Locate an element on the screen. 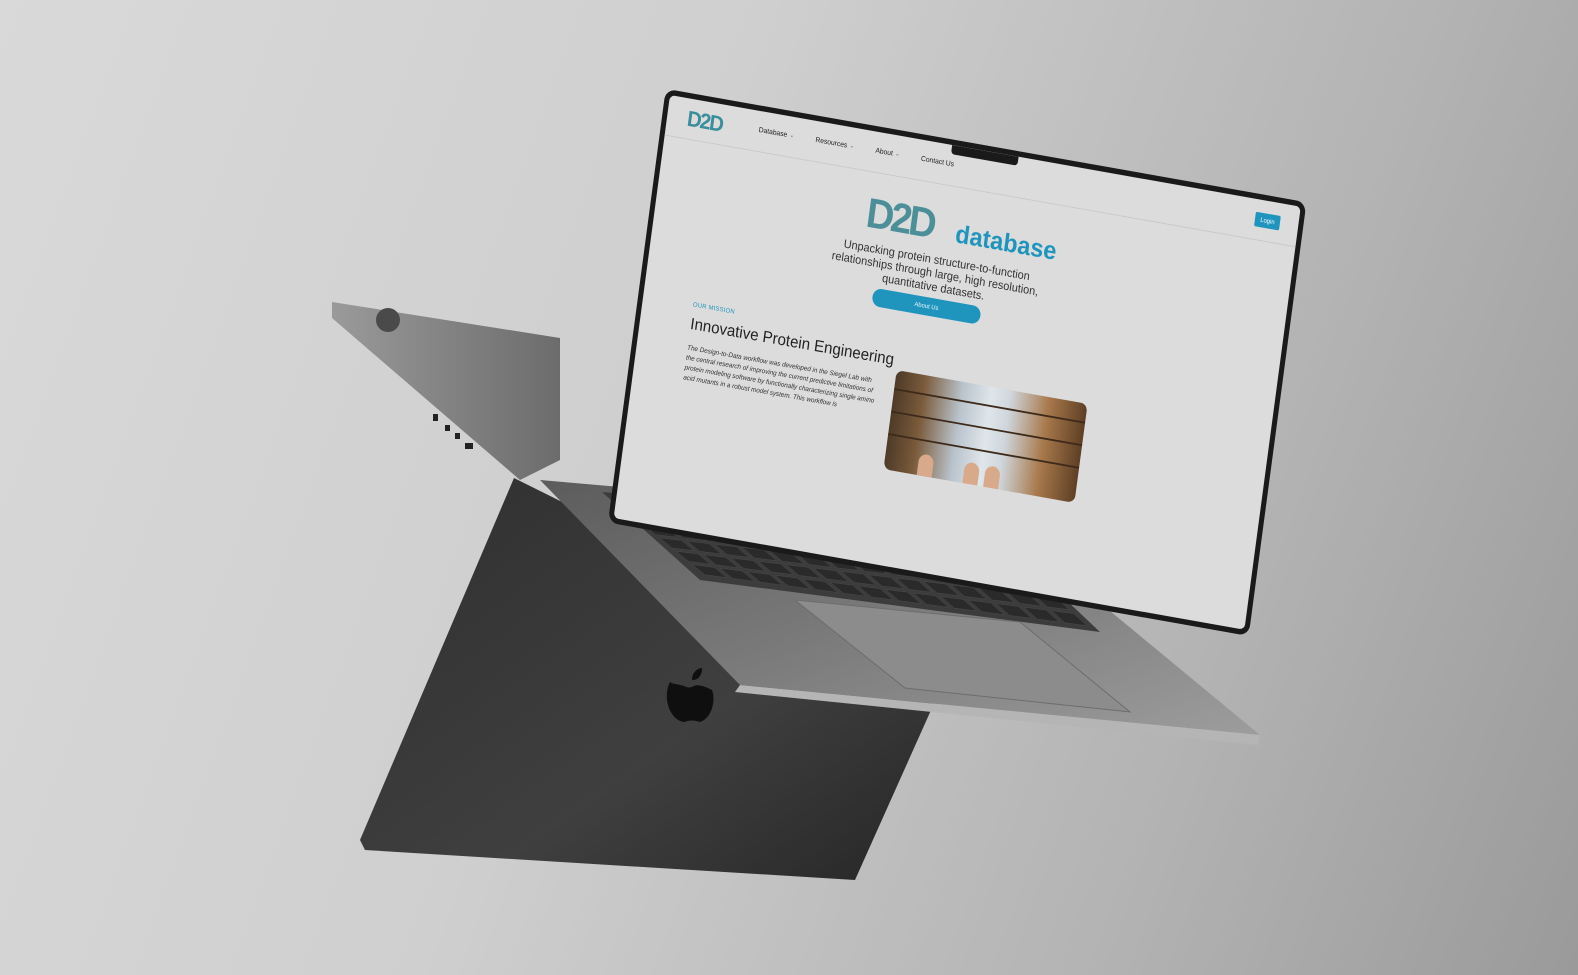 Image resolution: width=1578 pixels, height=975 pixels. nav-item-contact: Contact Us is located at coordinates (938, 161).